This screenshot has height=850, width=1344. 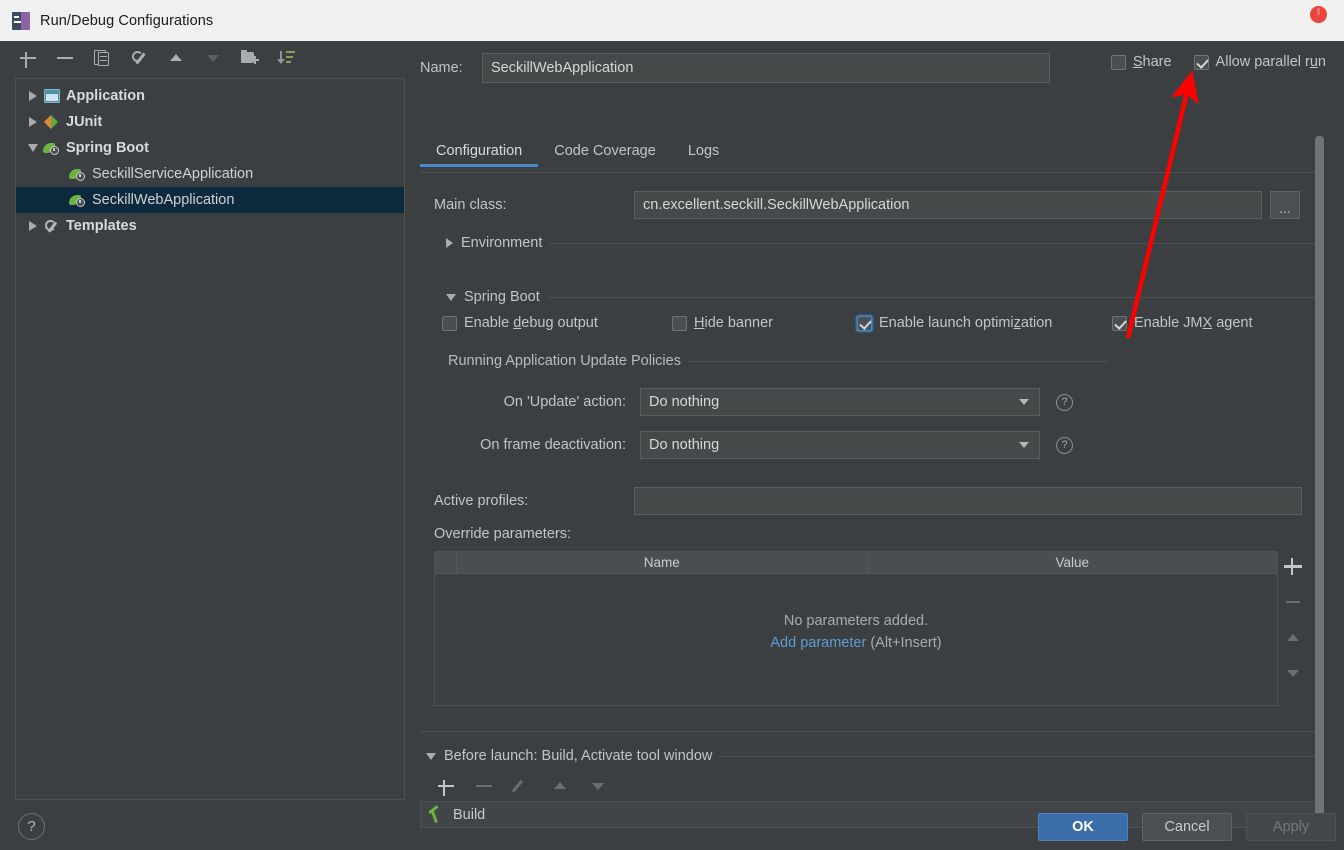 I want to click on move-parameter-up-button, so click(x=1293, y=638).